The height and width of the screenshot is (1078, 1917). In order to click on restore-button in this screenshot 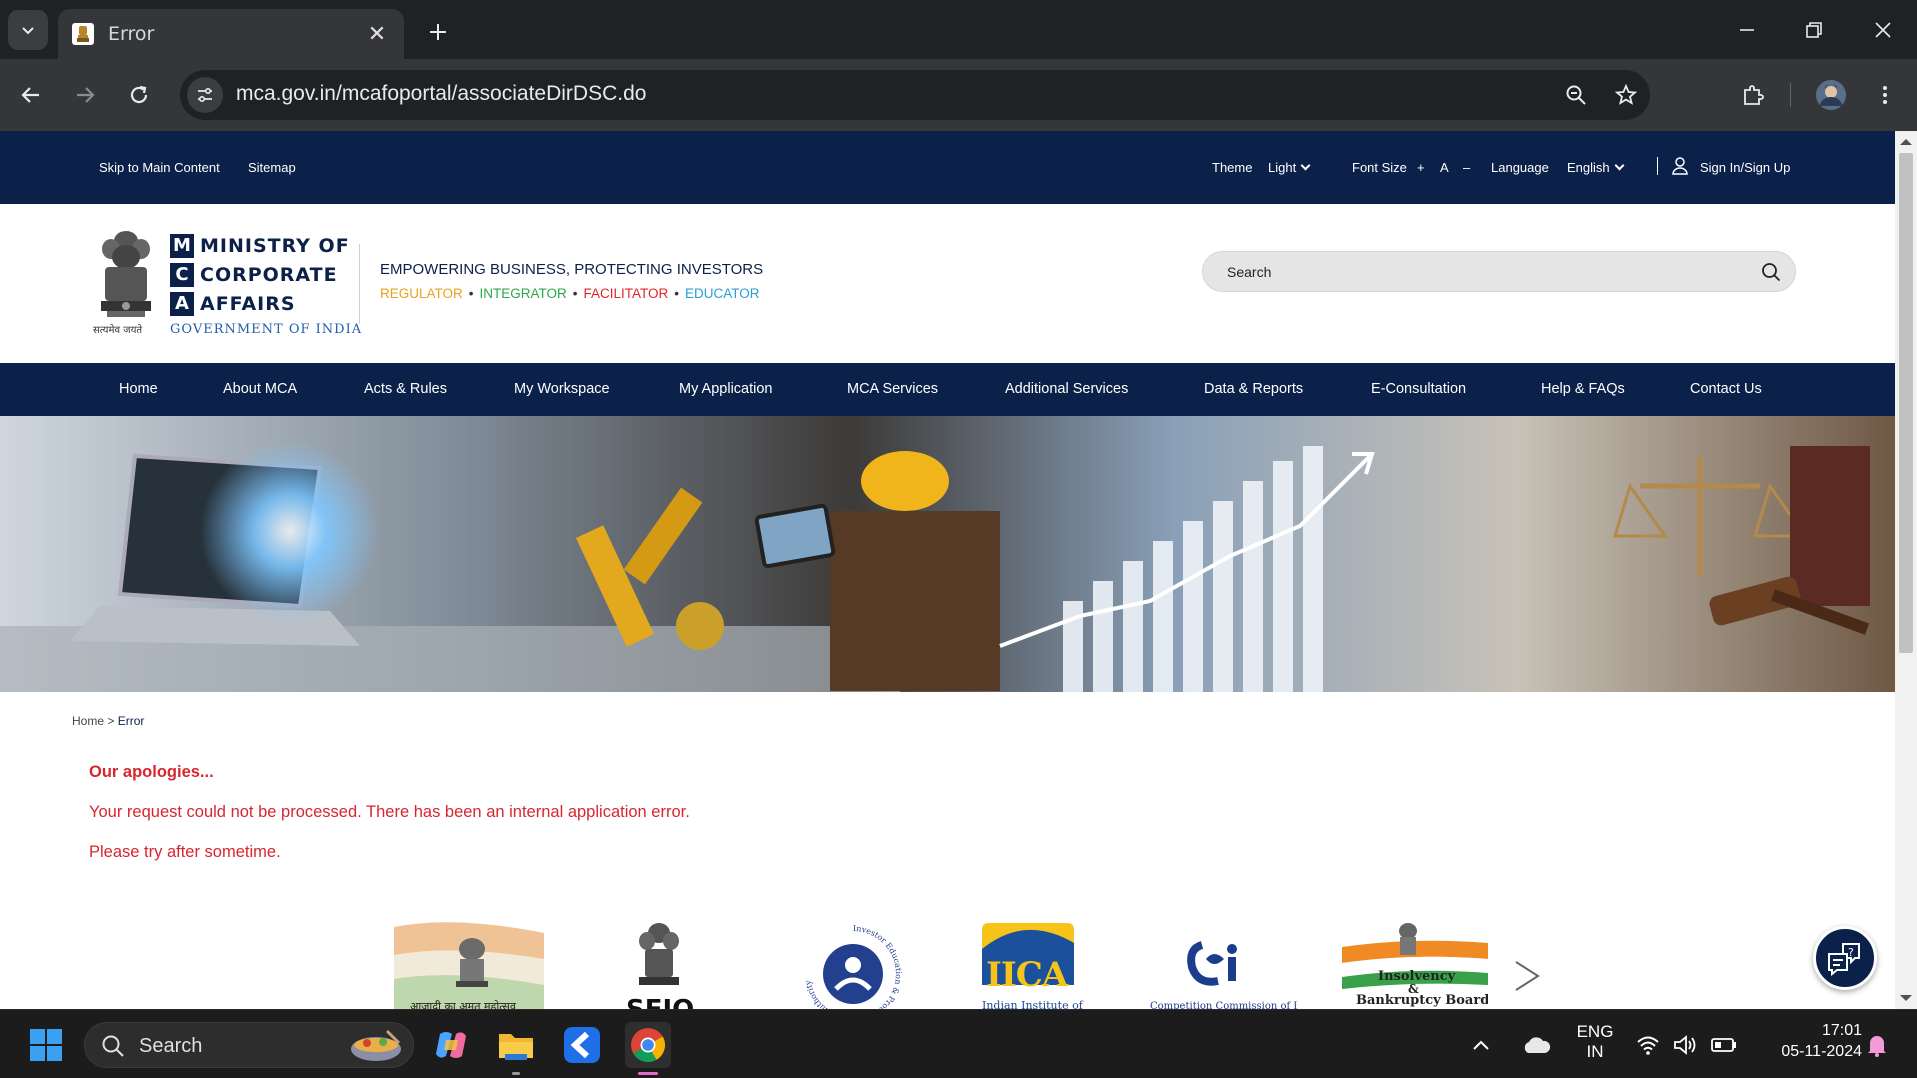, I will do `click(1814, 30)`.